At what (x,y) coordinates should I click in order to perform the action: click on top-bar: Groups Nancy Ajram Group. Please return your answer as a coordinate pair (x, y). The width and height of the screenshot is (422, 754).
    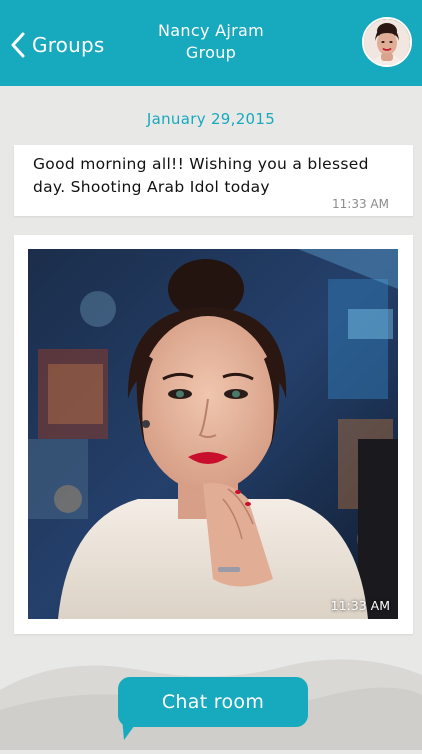
    Looking at the image, I should click on (211, 43).